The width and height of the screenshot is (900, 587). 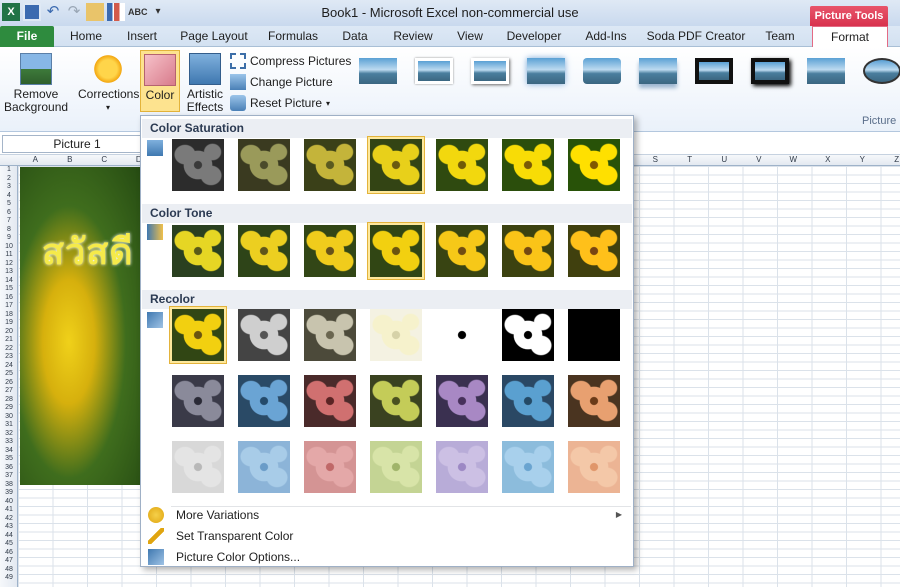 I want to click on column-header: Z, so click(x=890, y=159).